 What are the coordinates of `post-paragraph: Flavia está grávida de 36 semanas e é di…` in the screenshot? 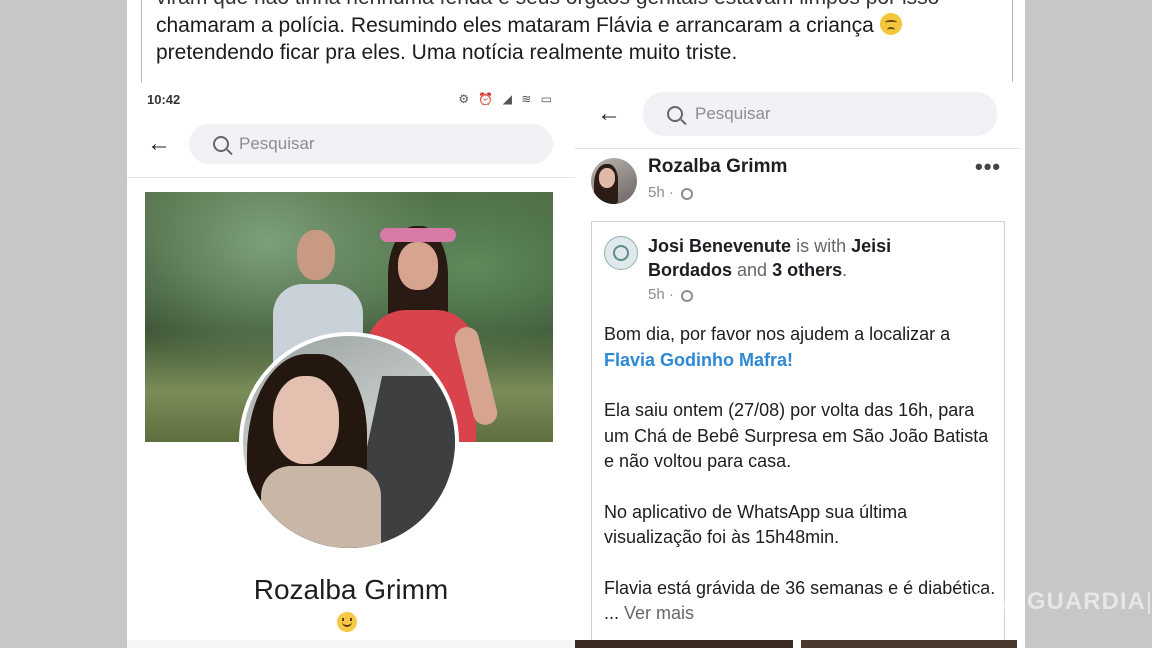 It's located at (800, 600).